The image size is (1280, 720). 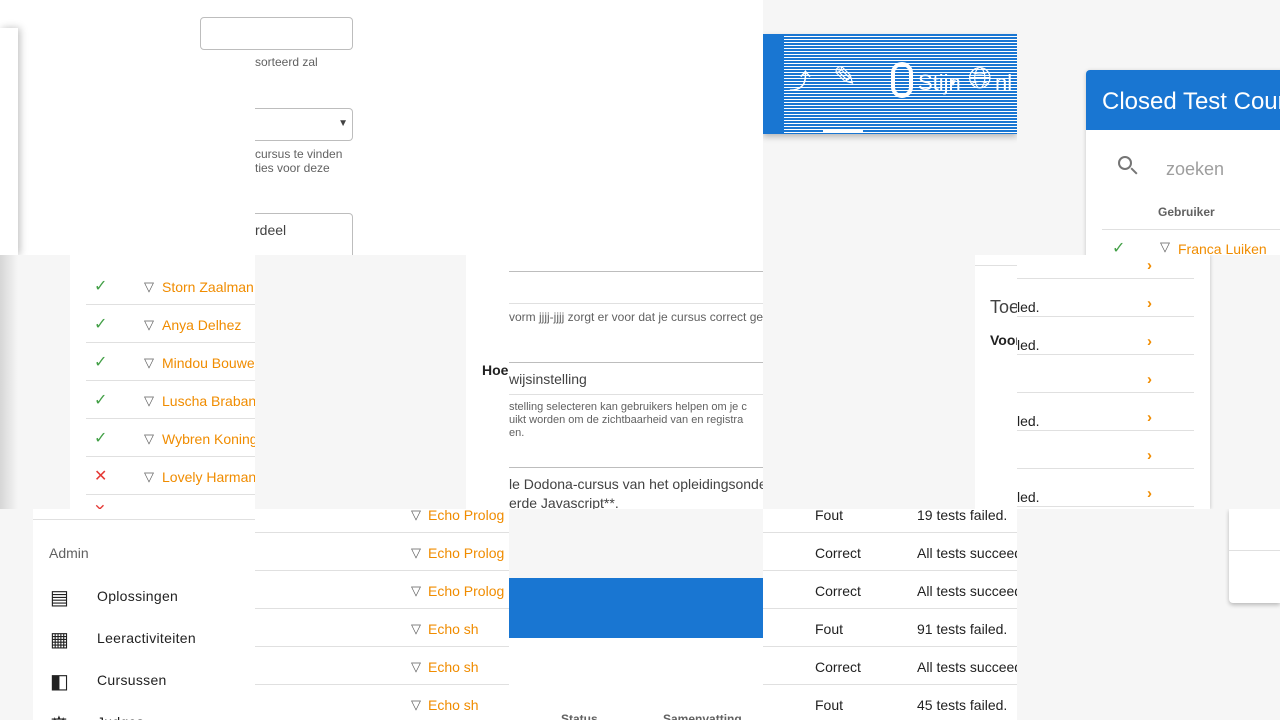 What do you see at coordinates (271, 230) in the screenshot?
I see `description-text: rdeel` at bounding box center [271, 230].